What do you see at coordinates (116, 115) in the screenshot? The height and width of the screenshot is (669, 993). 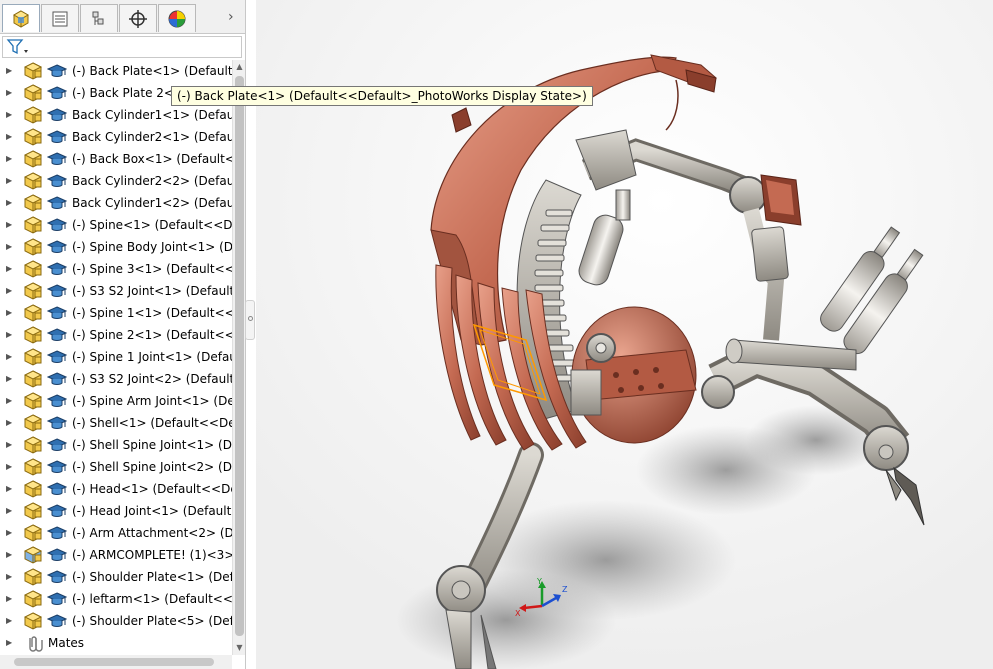 I see `tree-item-component: ▶ Back Cylinder1<1> (Default` at bounding box center [116, 115].